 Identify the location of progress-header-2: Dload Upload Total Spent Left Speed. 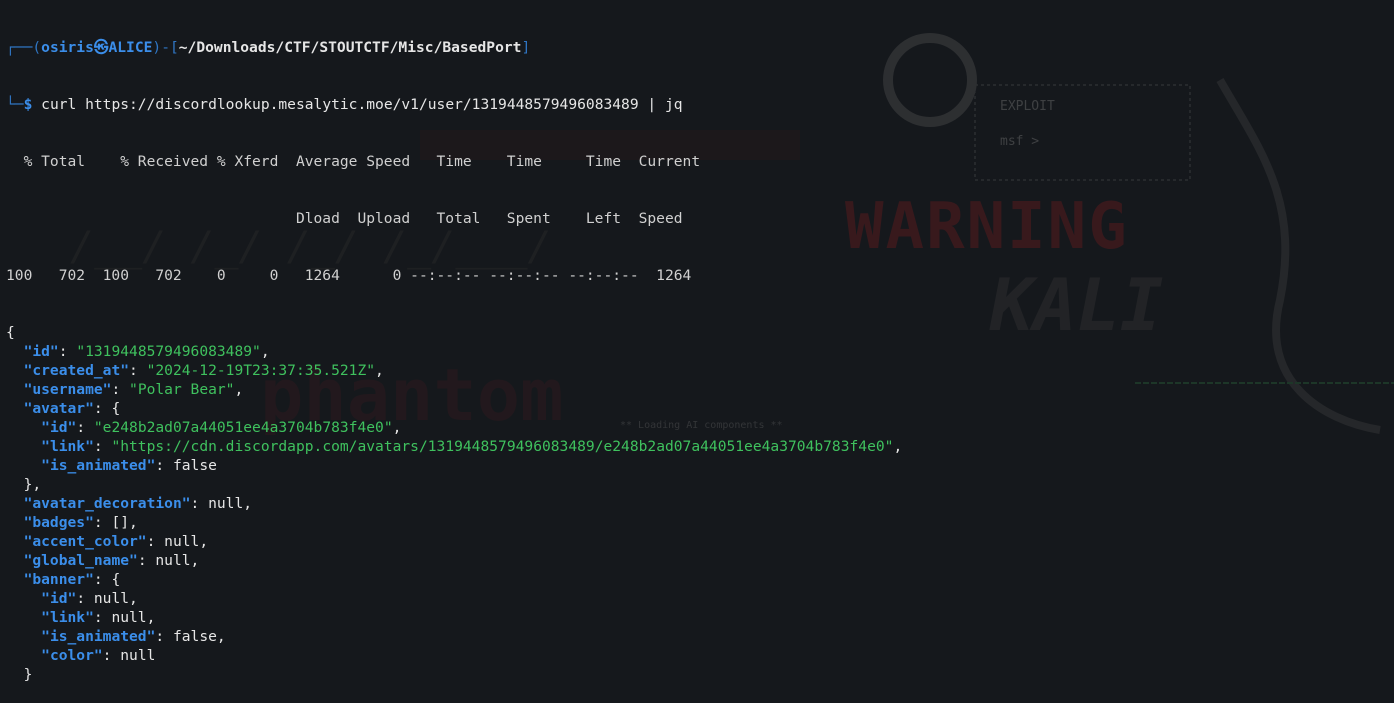
(344, 218).